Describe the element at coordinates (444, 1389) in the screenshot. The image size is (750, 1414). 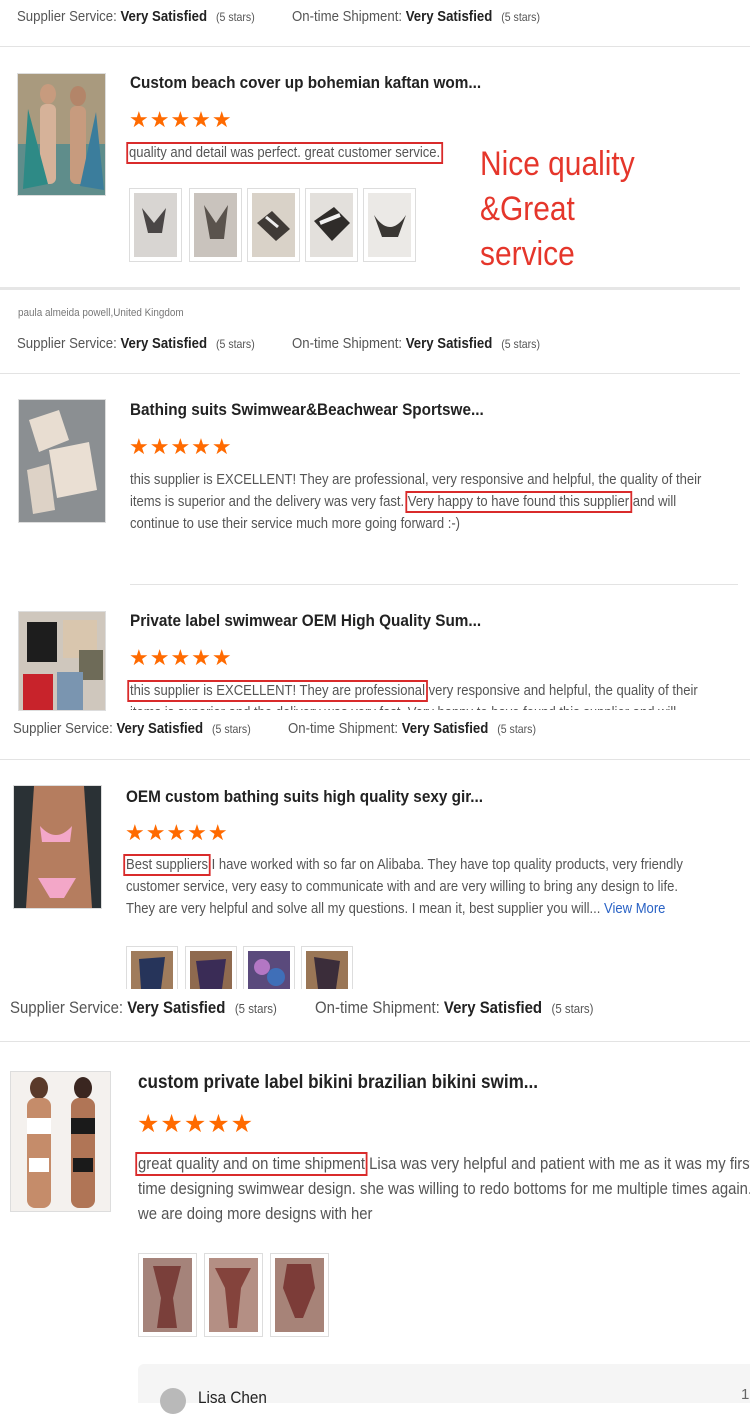
I see `supplier-reply-box: Lisa Chen 1` at that location.